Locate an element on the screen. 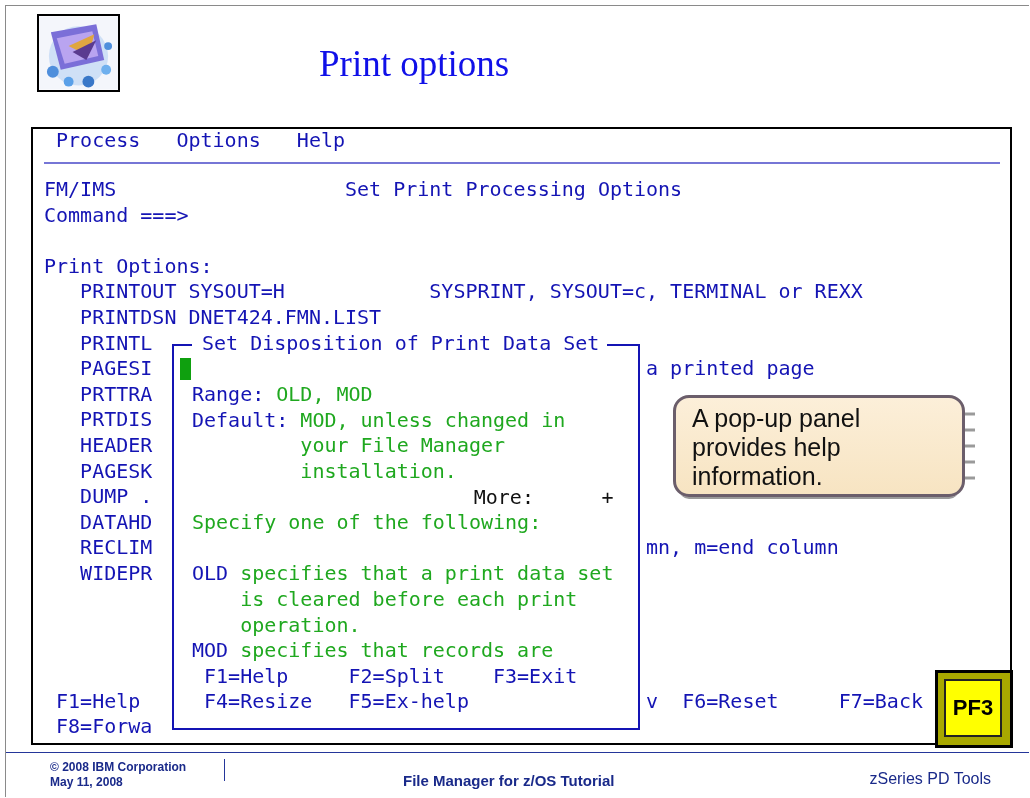 This screenshot has width=1030, height=798. option-name: PRINTOUT is located at coordinates (128, 292).